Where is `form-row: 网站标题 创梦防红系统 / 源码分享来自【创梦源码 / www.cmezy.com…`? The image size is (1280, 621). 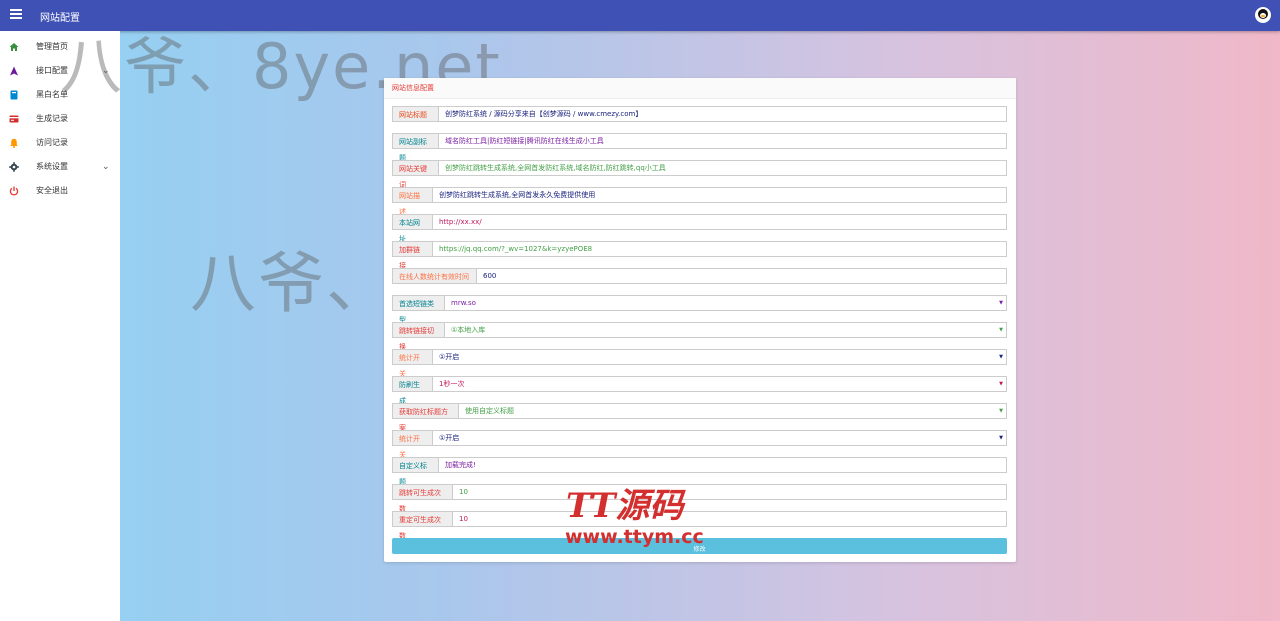
form-row: 网站标题 创梦防红系统 / 源码分享来自【创梦源码 / www.cmezy.com… is located at coordinates (699, 114).